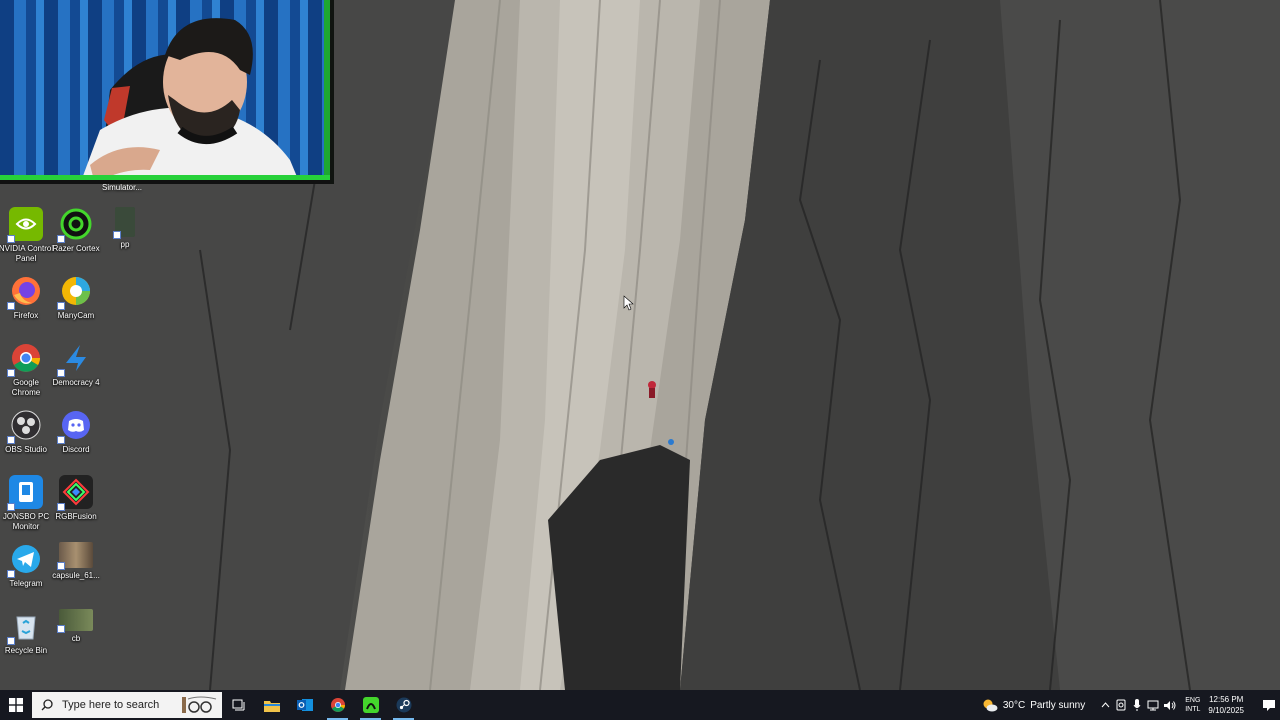  What do you see at coordinates (111, 705) in the screenshot?
I see `search-placeholder: Type here to search` at bounding box center [111, 705].